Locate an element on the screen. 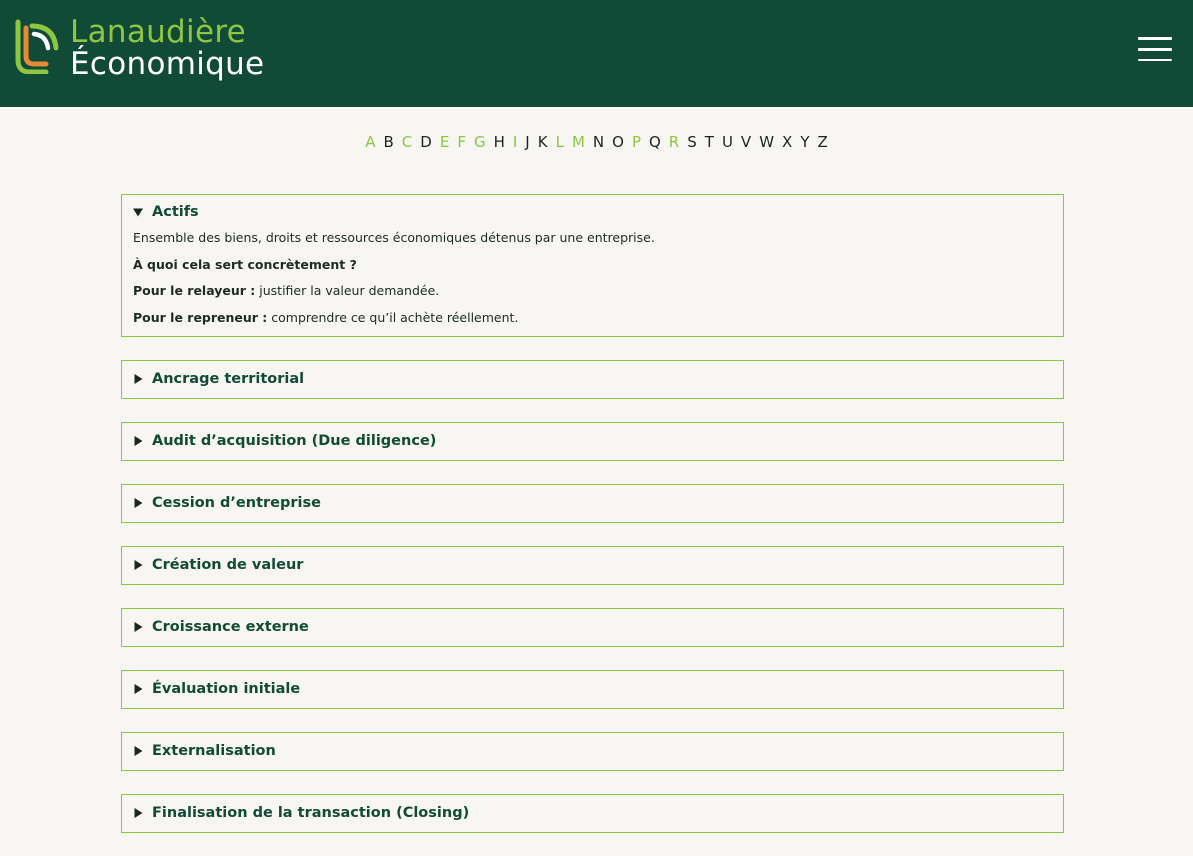  glossary-item-title: Création de valeur is located at coordinates (228, 565).